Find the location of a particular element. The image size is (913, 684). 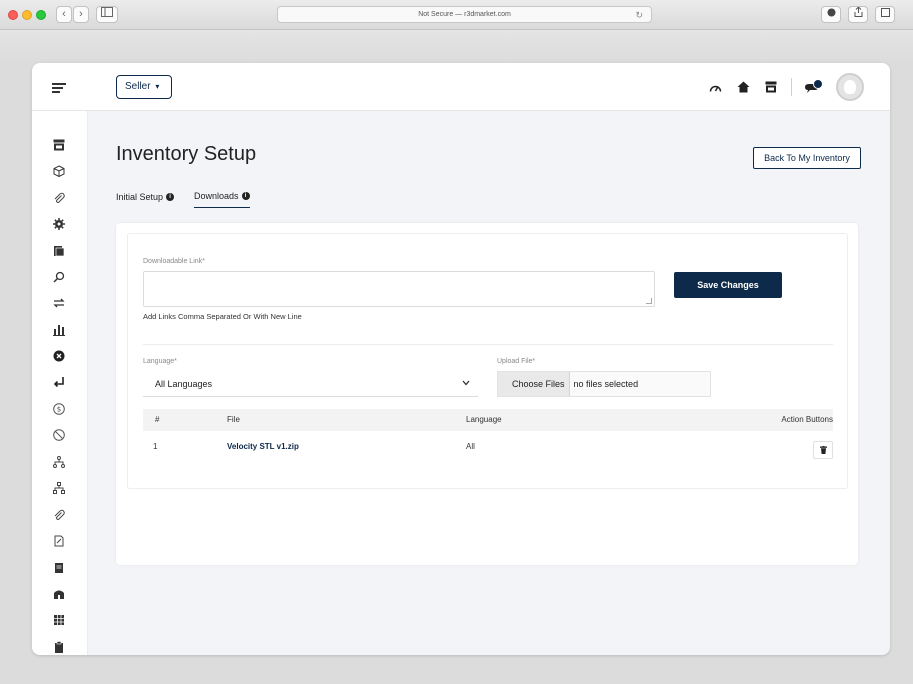

browser-toolbar: ‹ › Not Secure — r3dmarket.com ↻ is located at coordinates (456, 15).